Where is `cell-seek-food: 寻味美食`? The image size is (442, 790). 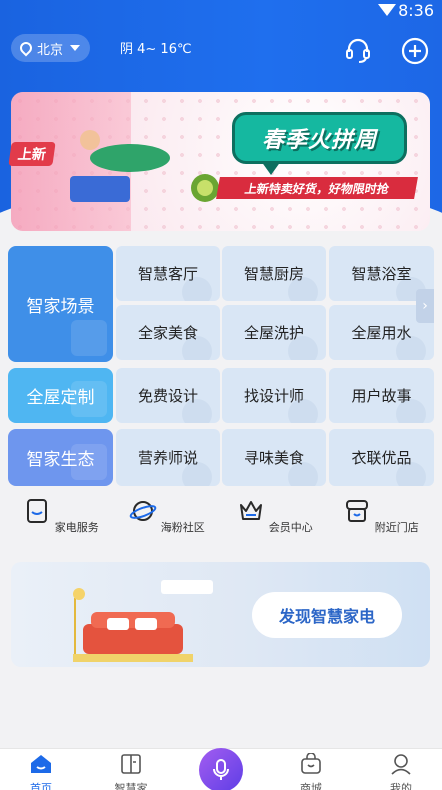
cell-seek-food: 寻味美食 is located at coordinates (274, 457).